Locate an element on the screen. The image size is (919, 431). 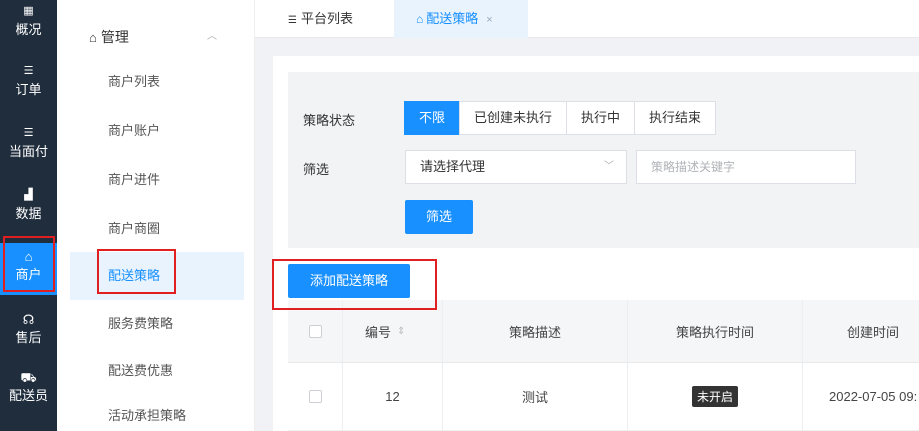
filter-button: 筛选 is located at coordinates (439, 217).